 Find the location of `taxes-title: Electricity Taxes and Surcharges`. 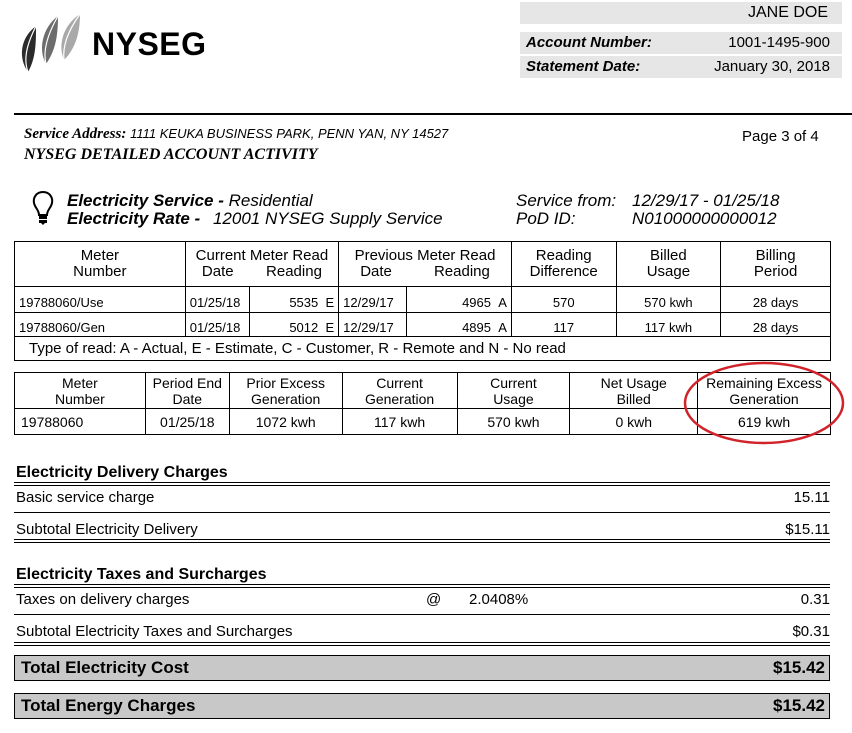

taxes-title: Electricity Taxes and Surcharges is located at coordinates (141, 574).